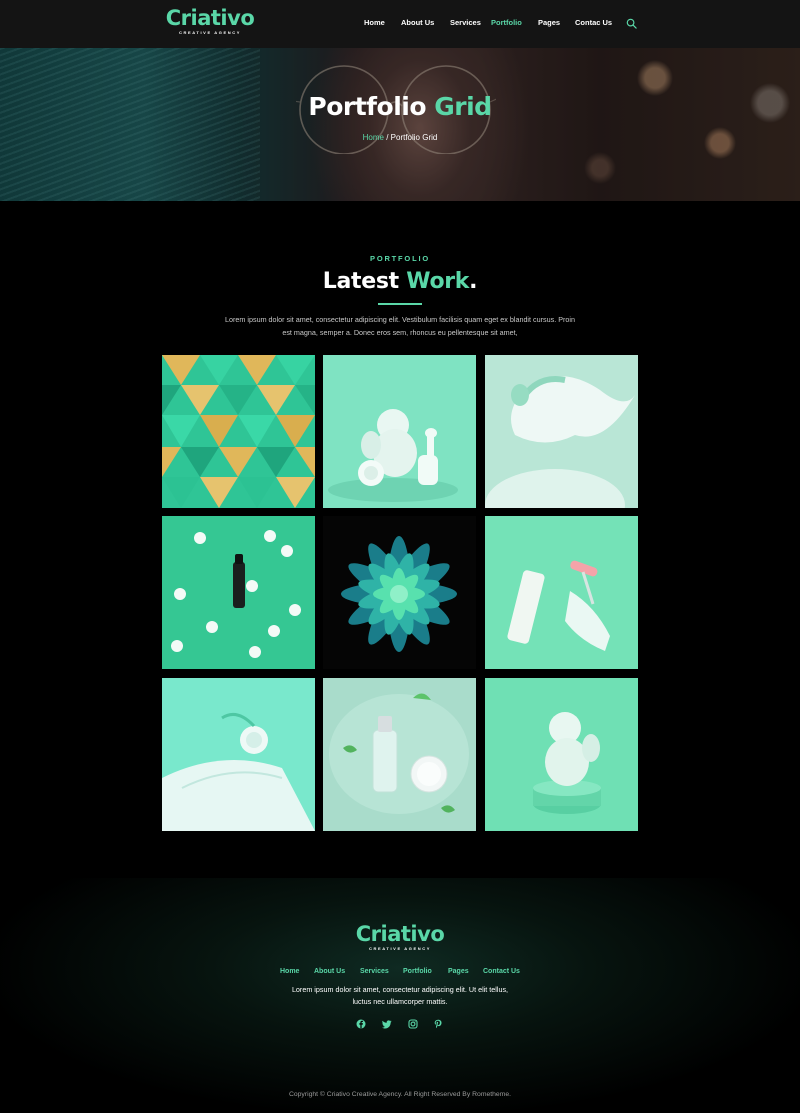 The height and width of the screenshot is (1113, 800). What do you see at coordinates (360, 281) in the screenshot?
I see `section-title-main: Latest` at bounding box center [360, 281].